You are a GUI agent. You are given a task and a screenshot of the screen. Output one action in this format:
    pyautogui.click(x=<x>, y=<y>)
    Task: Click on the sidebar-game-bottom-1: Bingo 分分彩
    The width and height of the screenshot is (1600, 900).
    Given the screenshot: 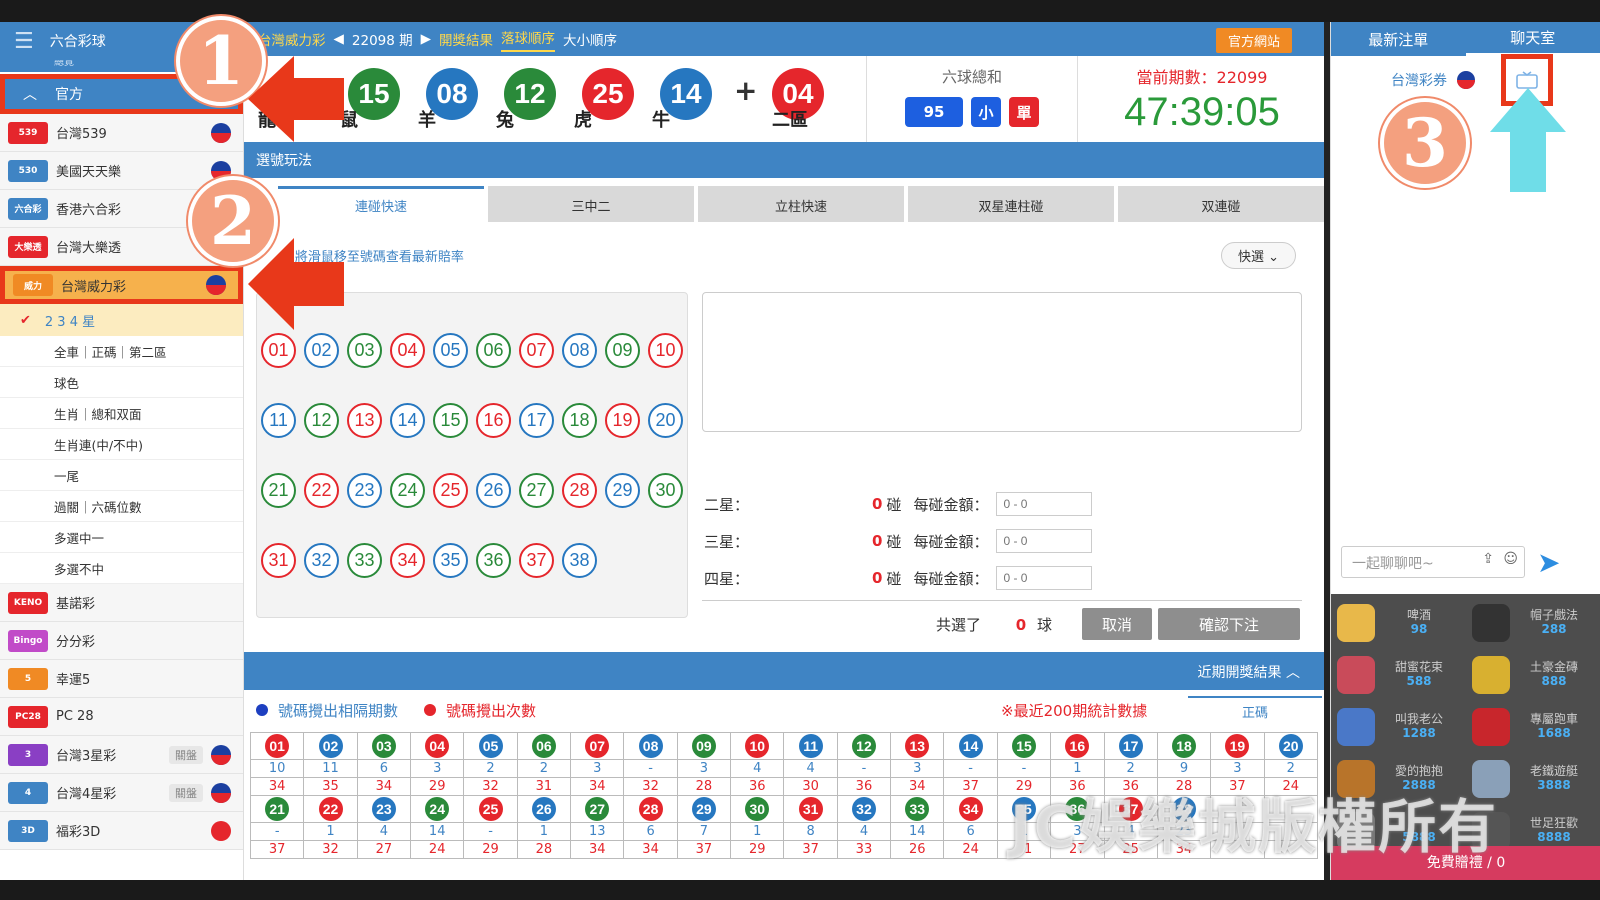 What is the action you would take?
    pyautogui.click(x=121, y=641)
    